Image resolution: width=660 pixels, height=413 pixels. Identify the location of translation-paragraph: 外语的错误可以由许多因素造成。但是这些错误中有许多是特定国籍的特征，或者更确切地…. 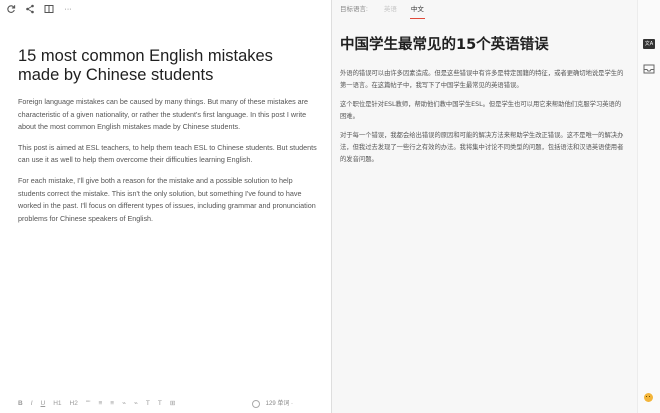
(482, 79).